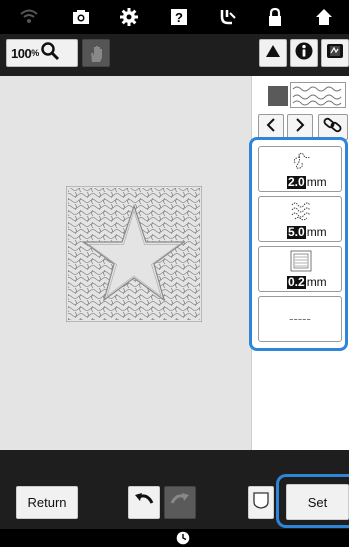 This screenshot has height=547, width=349. I want to click on film-icon, so click(335, 53).